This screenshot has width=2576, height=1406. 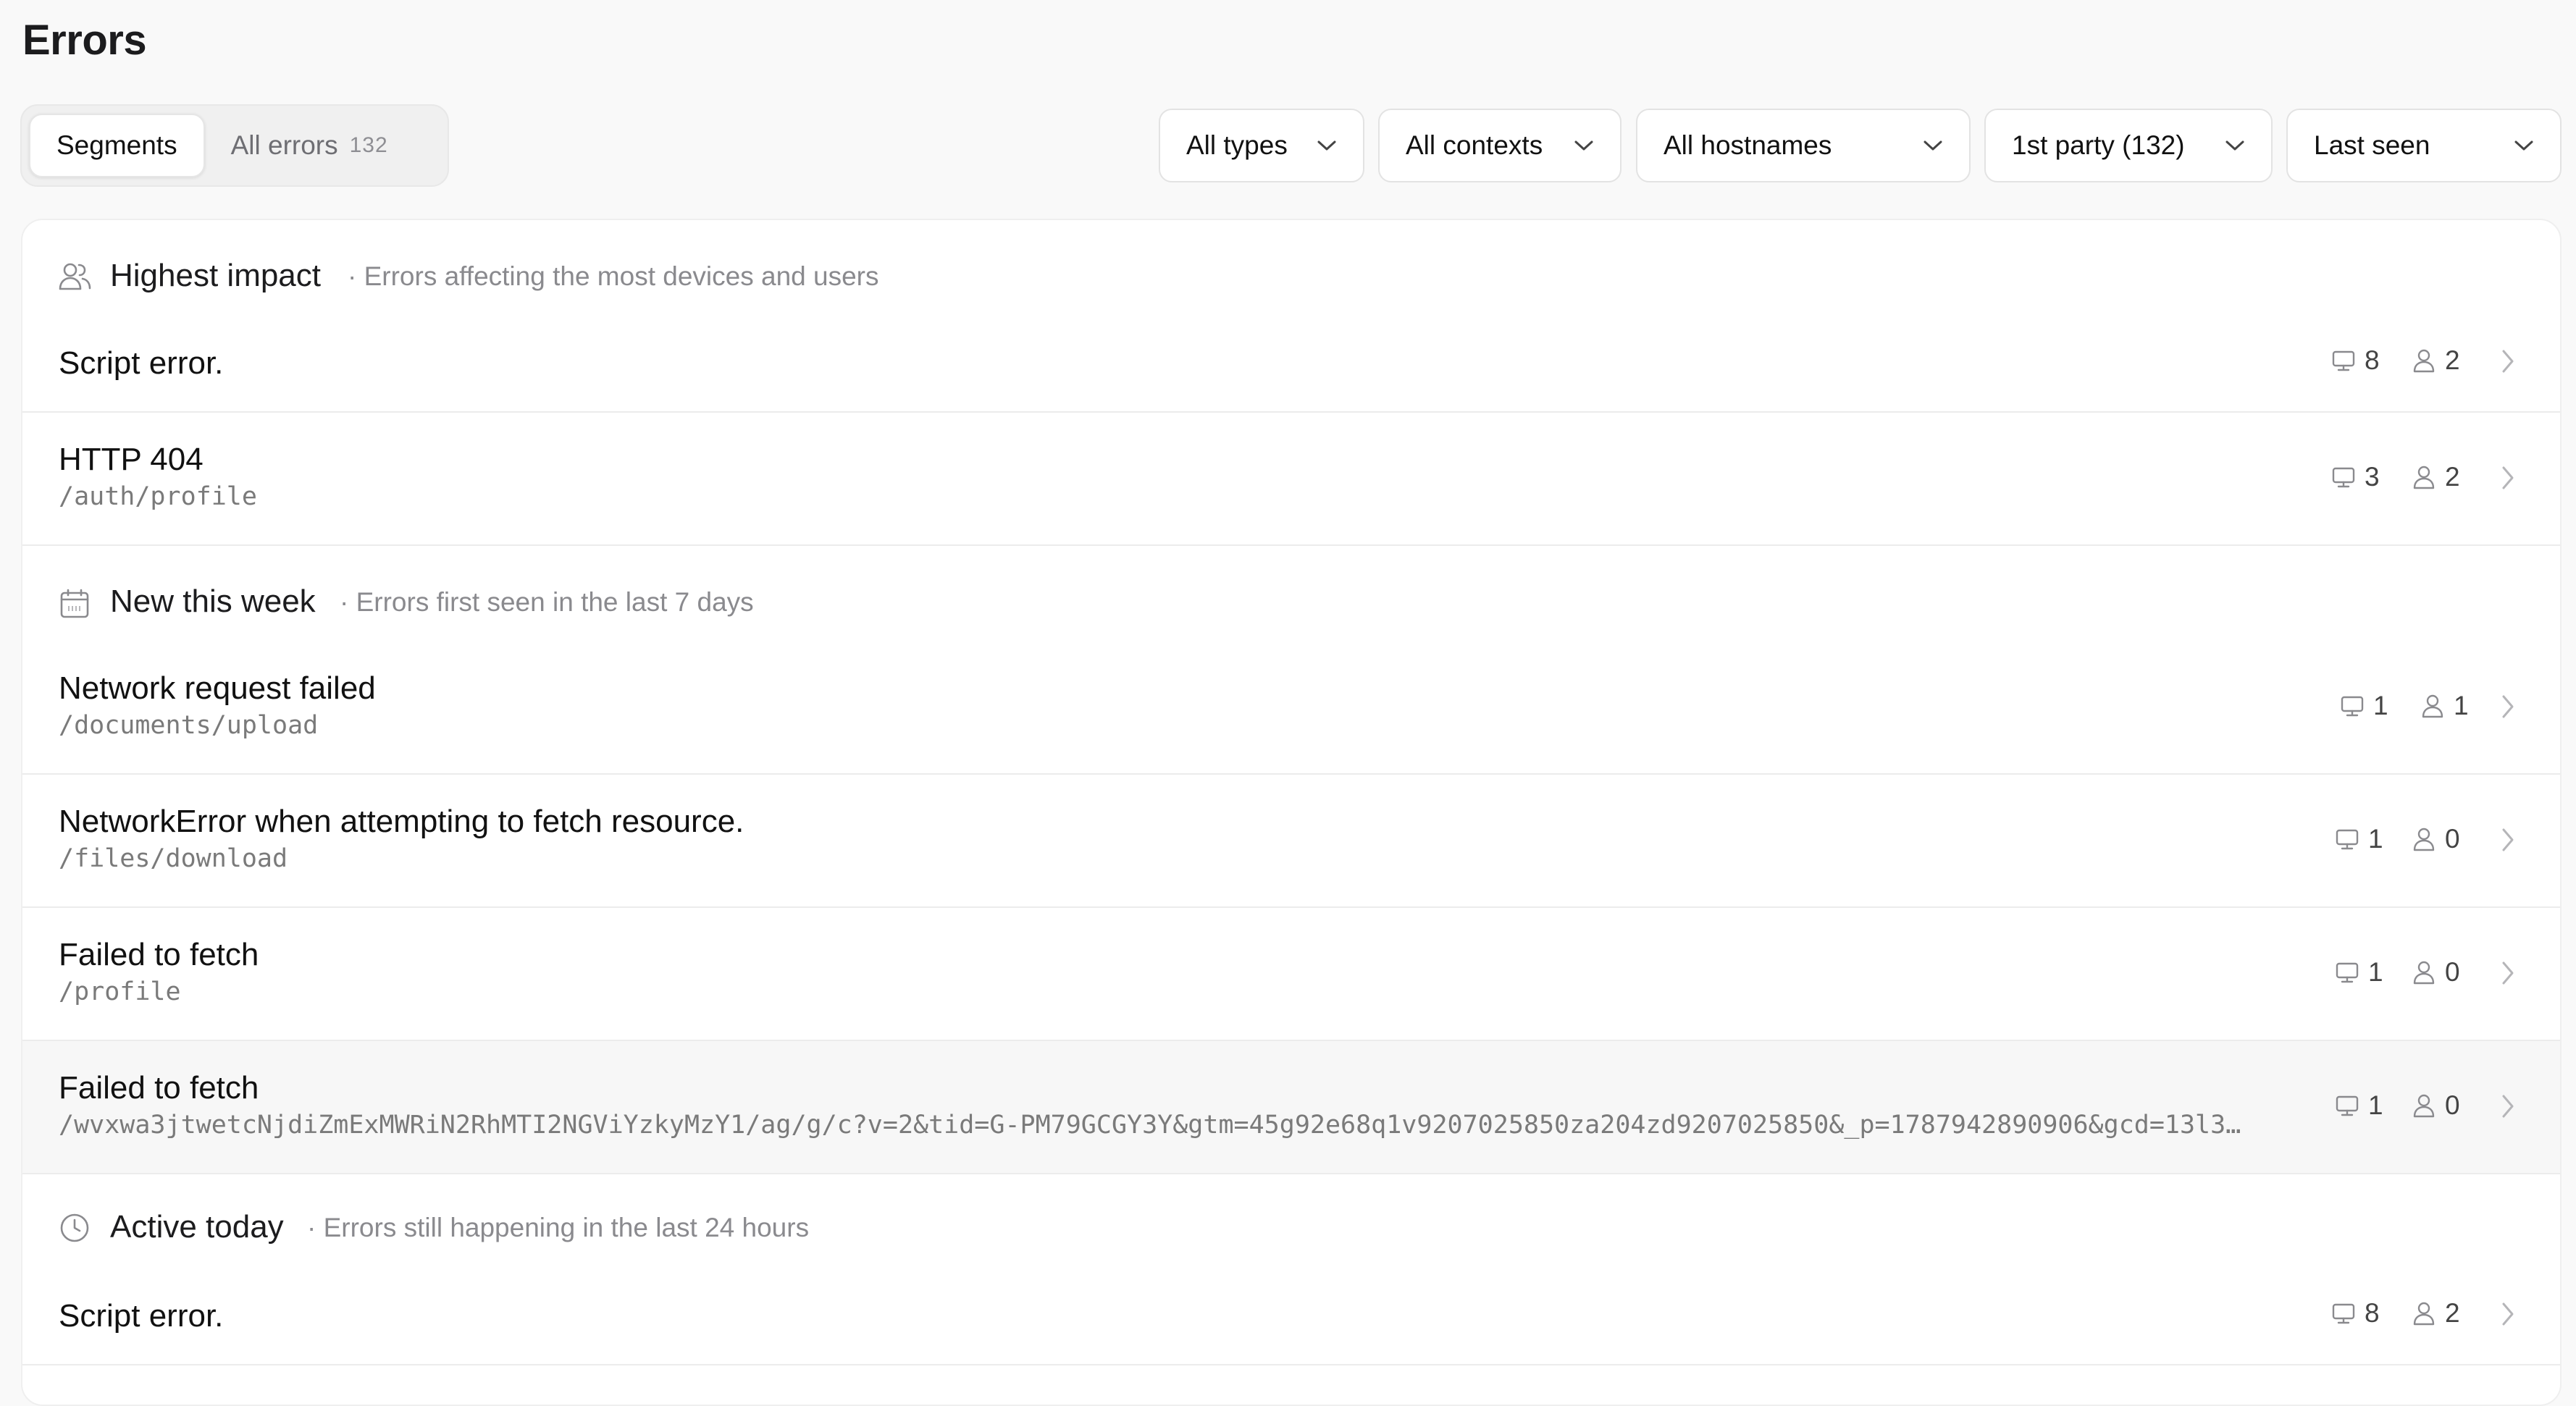 I want to click on party-filter-select: 1st party (132), so click(x=2128, y=146).